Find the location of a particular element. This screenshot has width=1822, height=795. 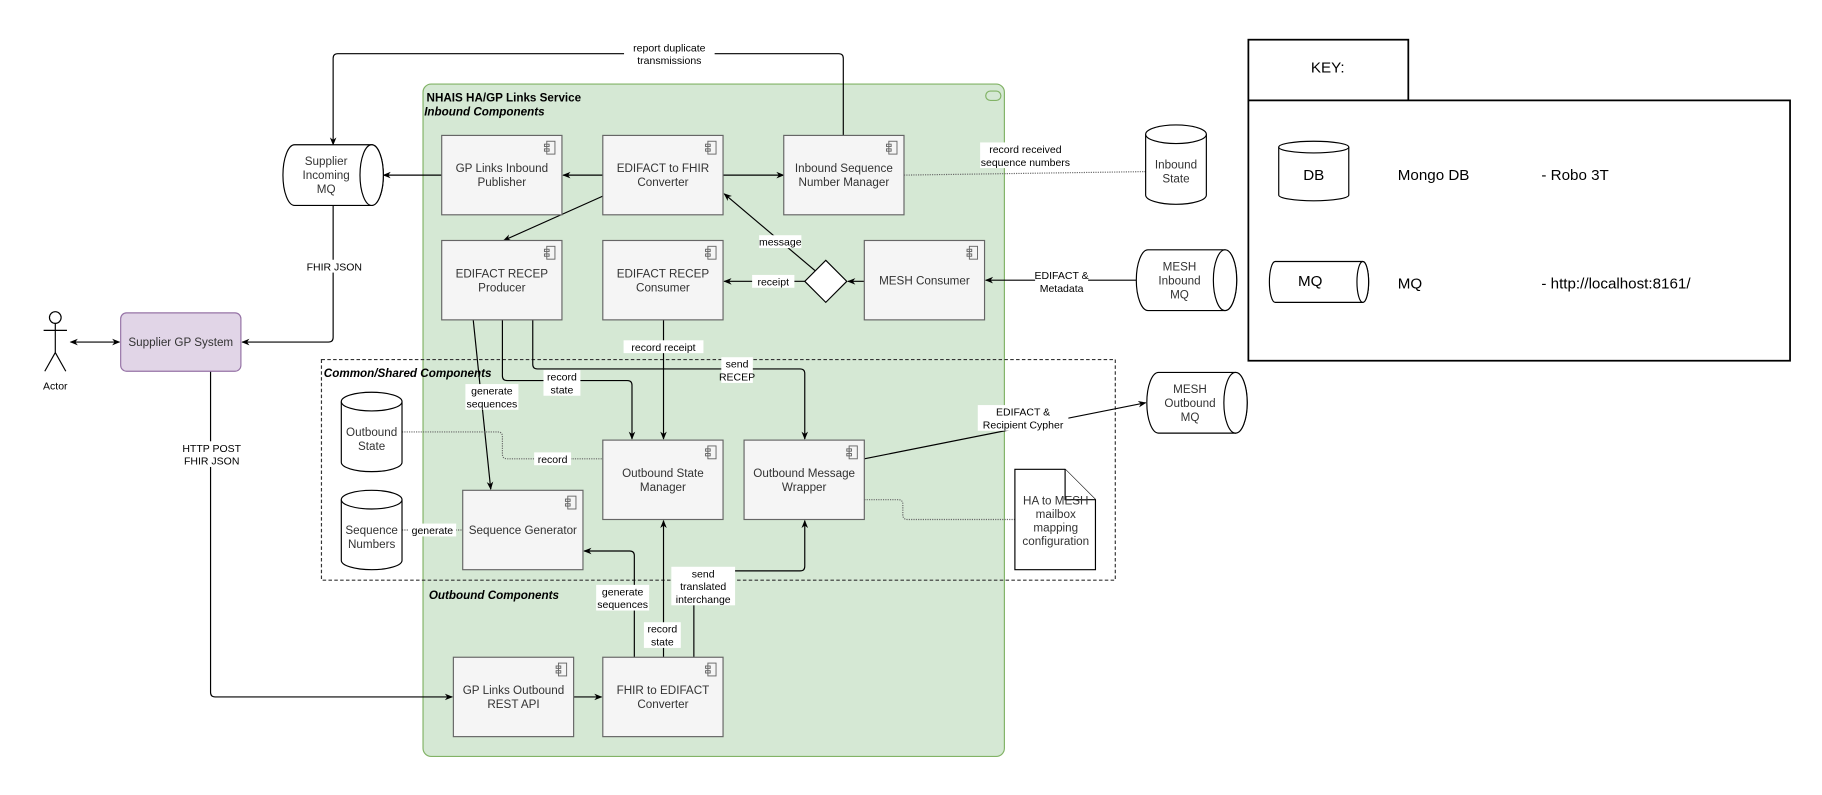

component-fhir-to-edifact: FHIR to EDIFACTConverter is located at coordinates (663, 697).